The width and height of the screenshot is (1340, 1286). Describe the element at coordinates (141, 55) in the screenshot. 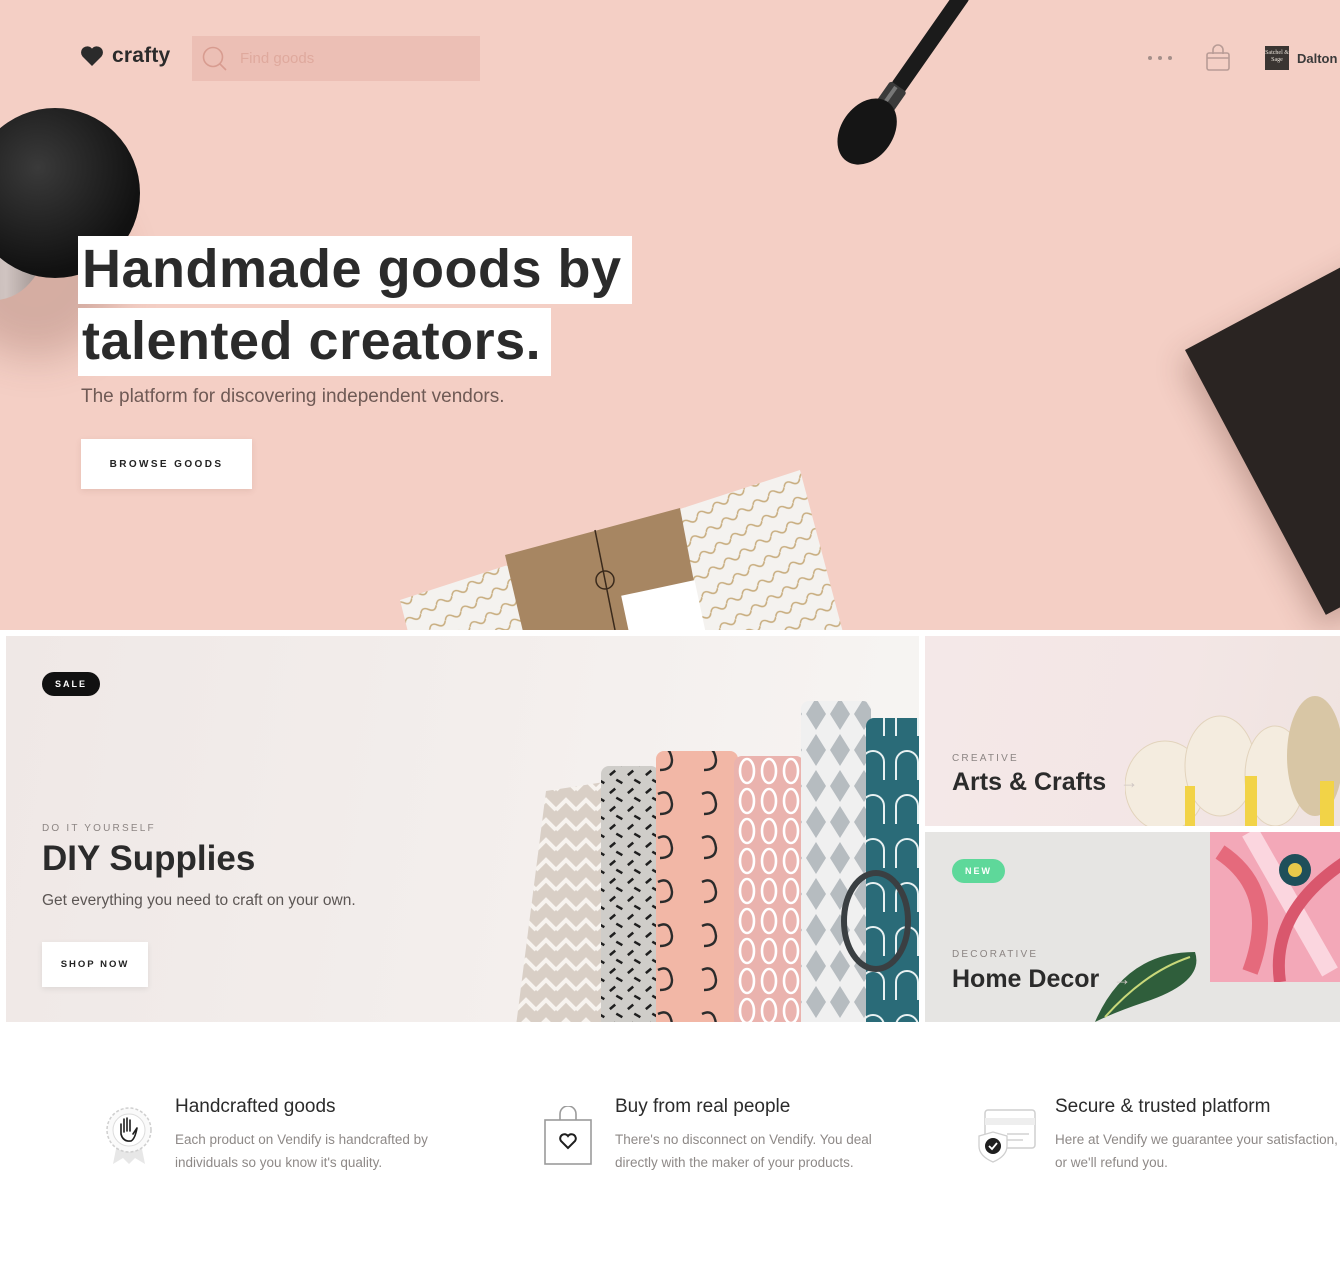

I see `brand-name: crafty` at that location.